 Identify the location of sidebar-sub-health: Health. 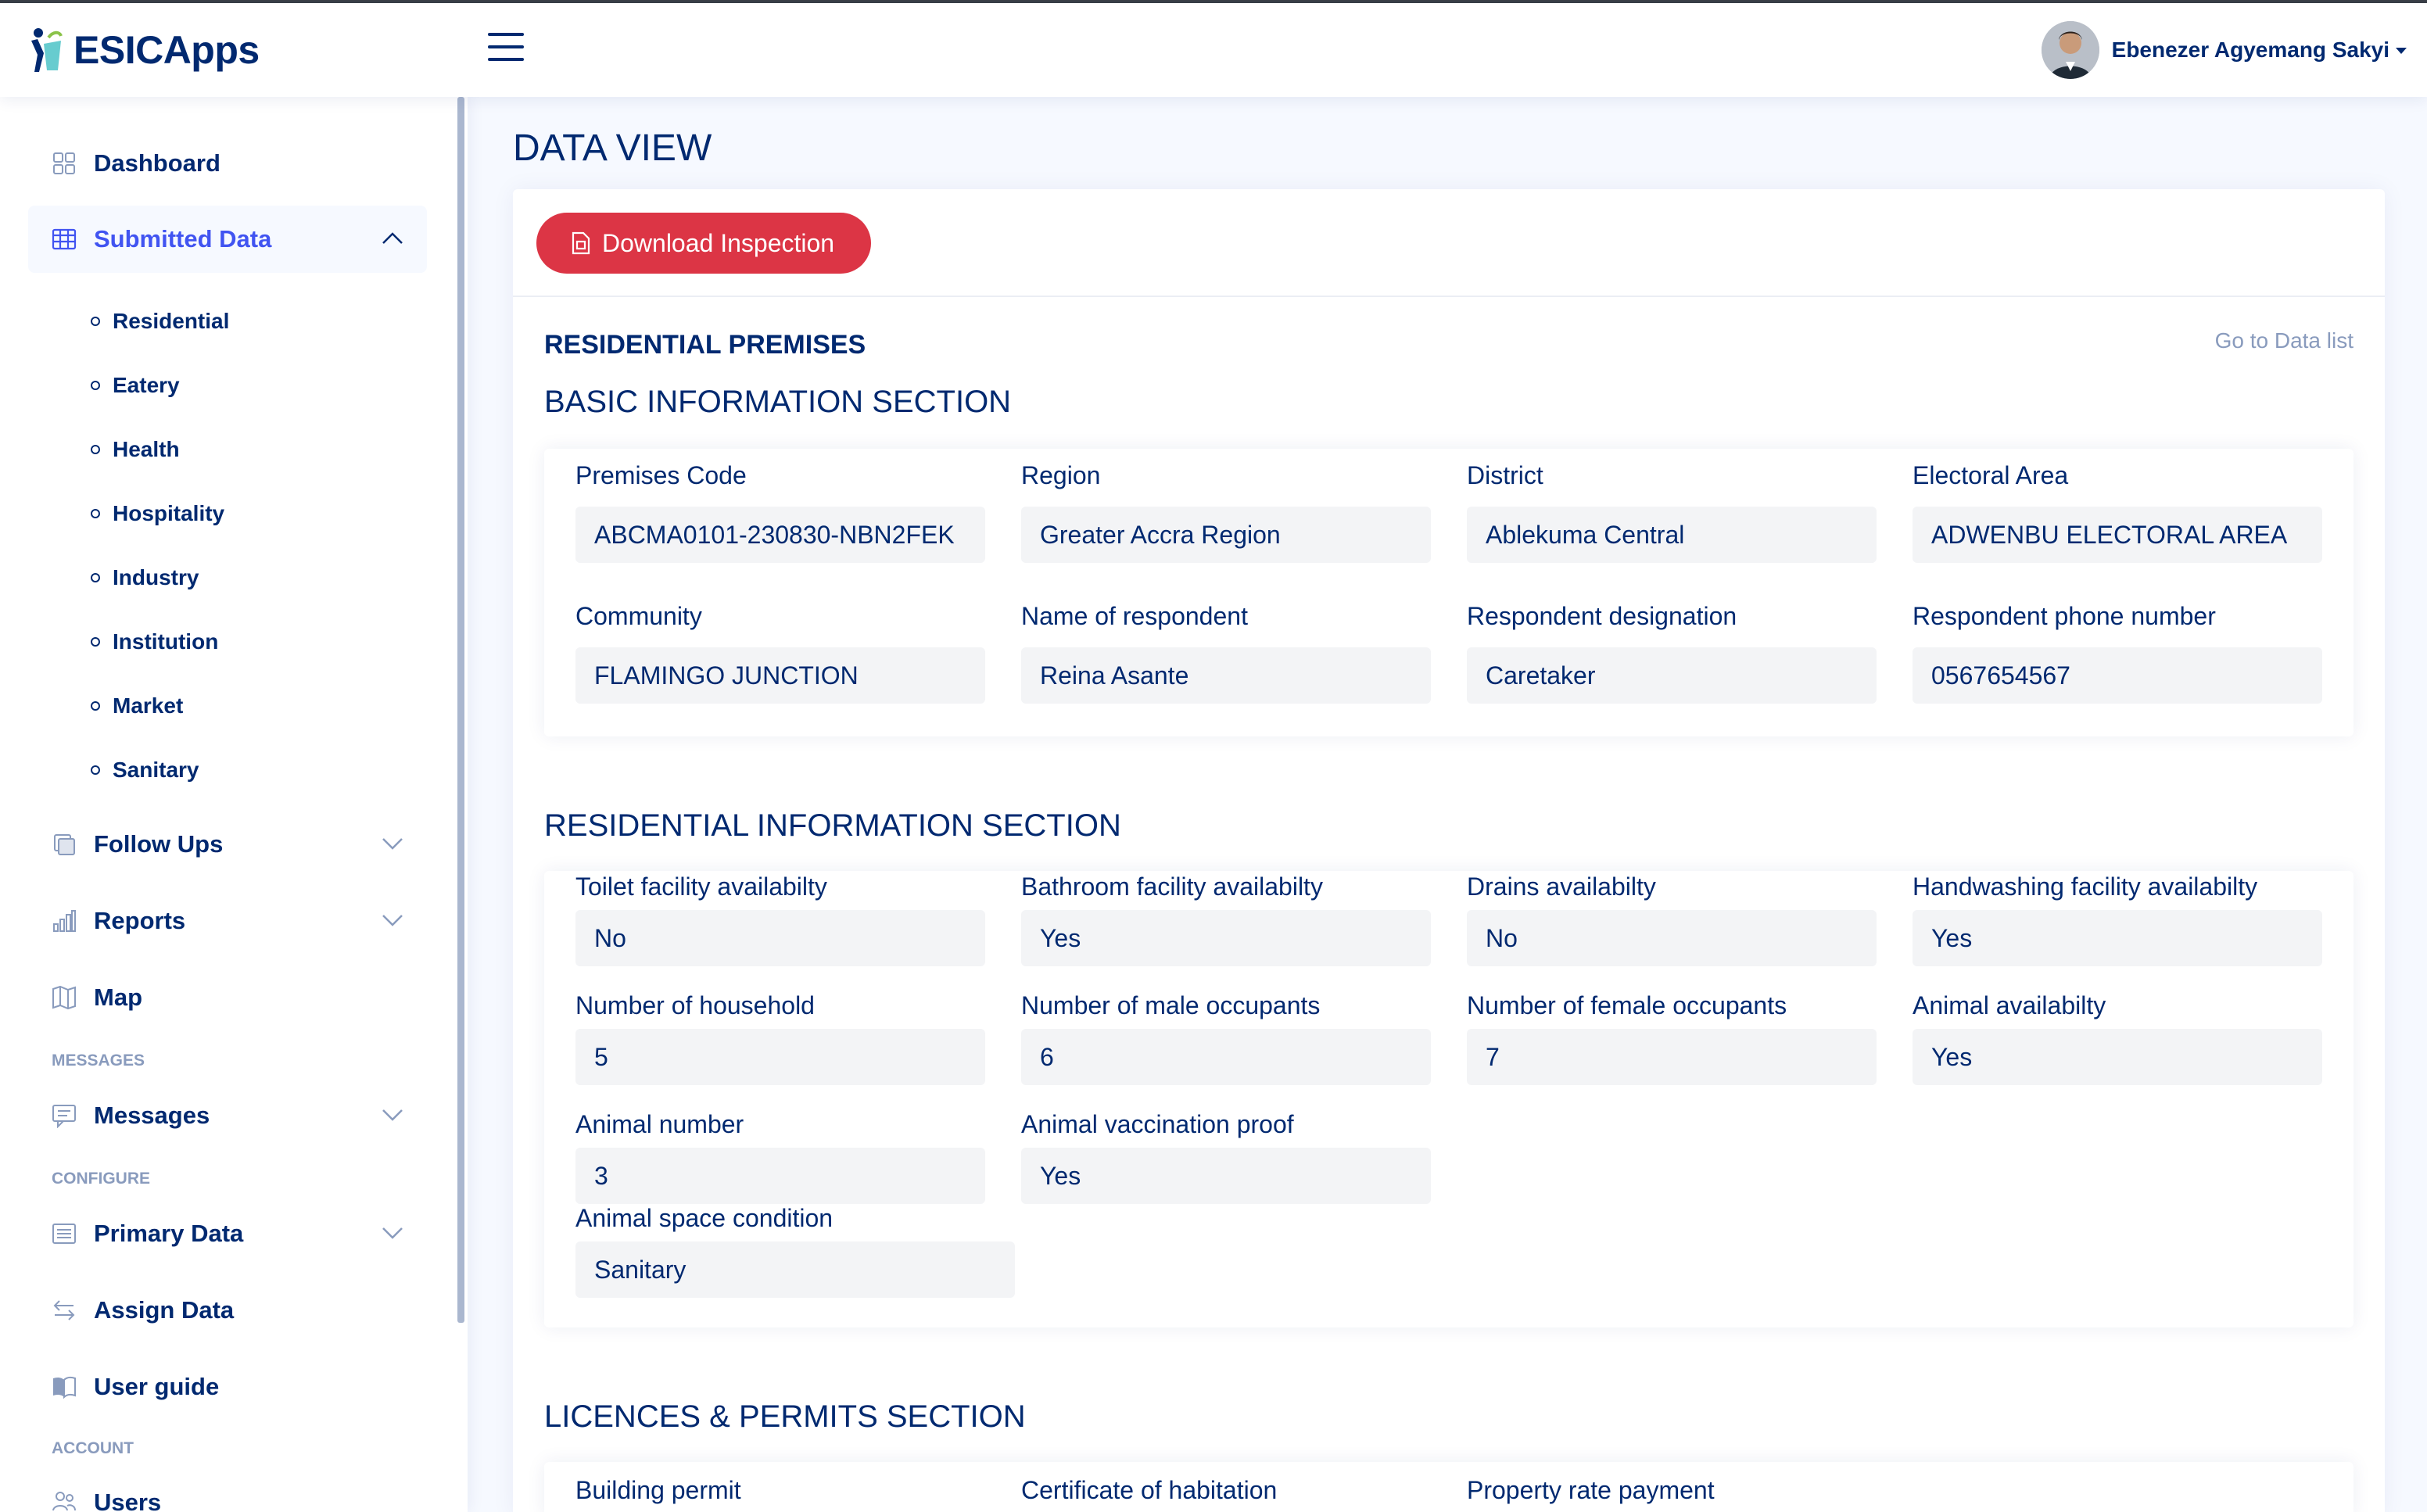
(135, 449).